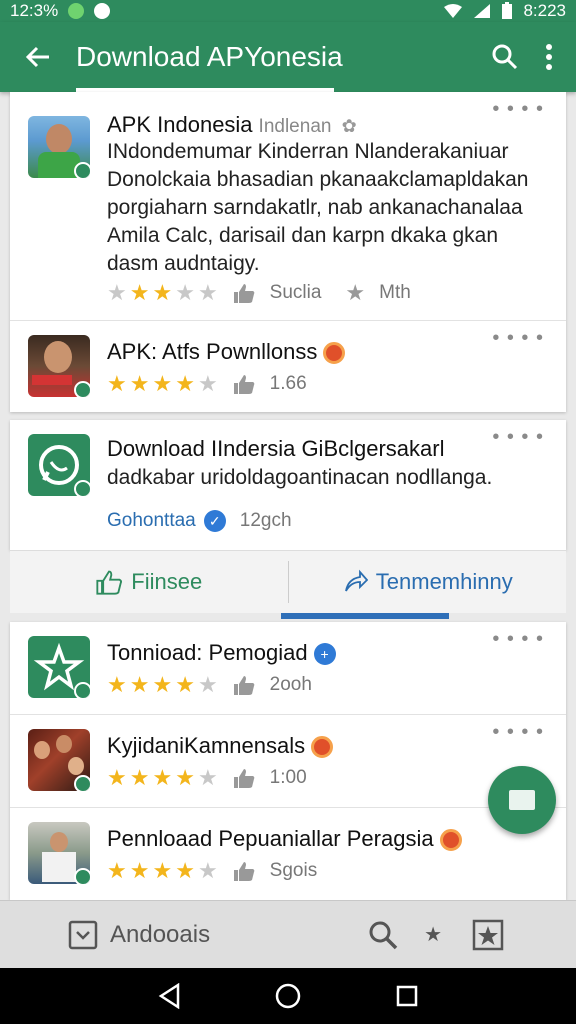  What do you see at coordinates (288, 11) in the screenshot?
I see `status-bar: 12:3% 8:223` at bounding box center [288, 11].